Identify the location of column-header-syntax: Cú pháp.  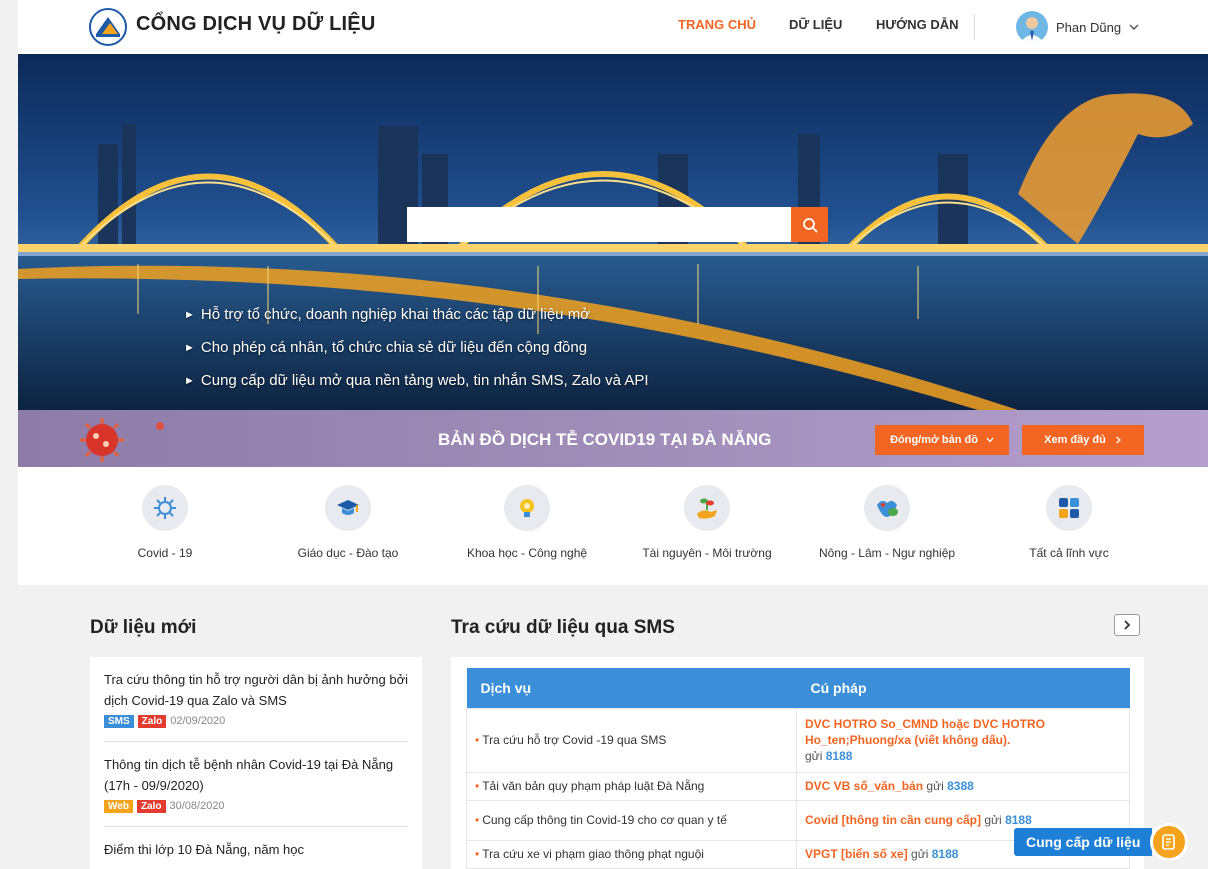
(963, 688).